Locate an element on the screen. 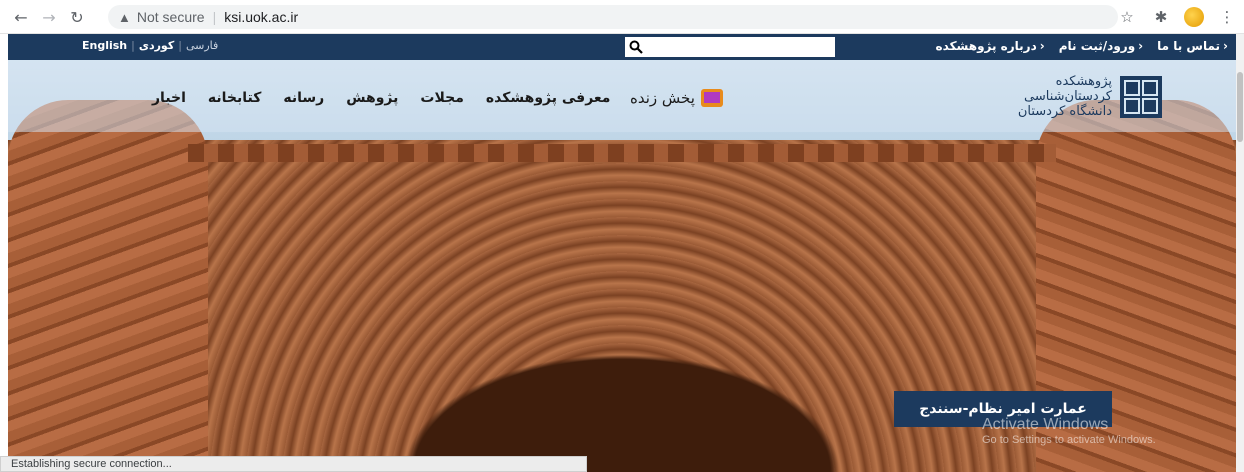 The width and height of the screenshot is (1244, 472). browser-toolbar: ← → ↻ ▲ Not secure | ksi.uok.ac.ir ☆ ✱ ⋮ is located at coordinates (622, 17).